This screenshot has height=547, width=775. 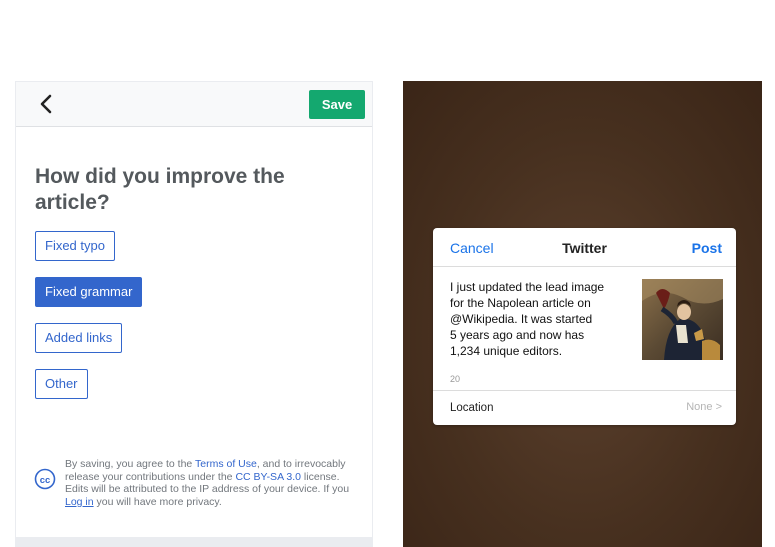 I want to click on cc-by-sa-link: CC BY-SA 3.0, so click(x=268, y=477).